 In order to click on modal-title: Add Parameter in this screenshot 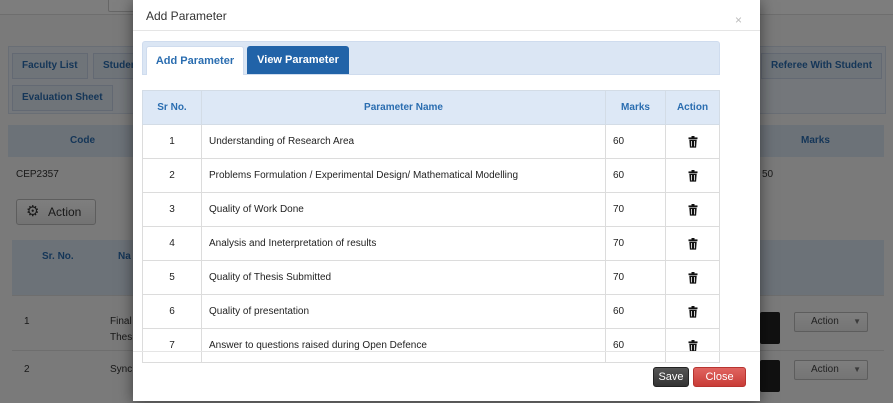, I will do `click(186, 16)`.